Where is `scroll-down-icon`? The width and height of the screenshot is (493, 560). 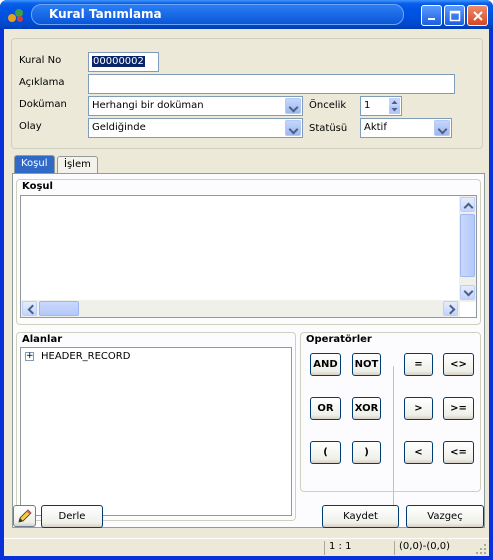 scroll-down-icon is located at coordinates (467, 292).